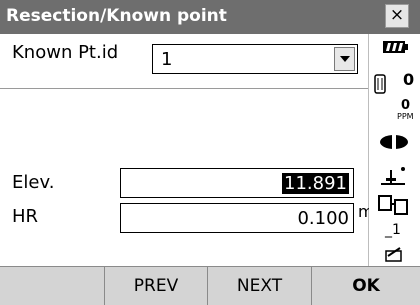  What do you see at coordinates (260, 286) in the screenshot?
I see `next-button: NEXT` at bounding box center [260, 286].